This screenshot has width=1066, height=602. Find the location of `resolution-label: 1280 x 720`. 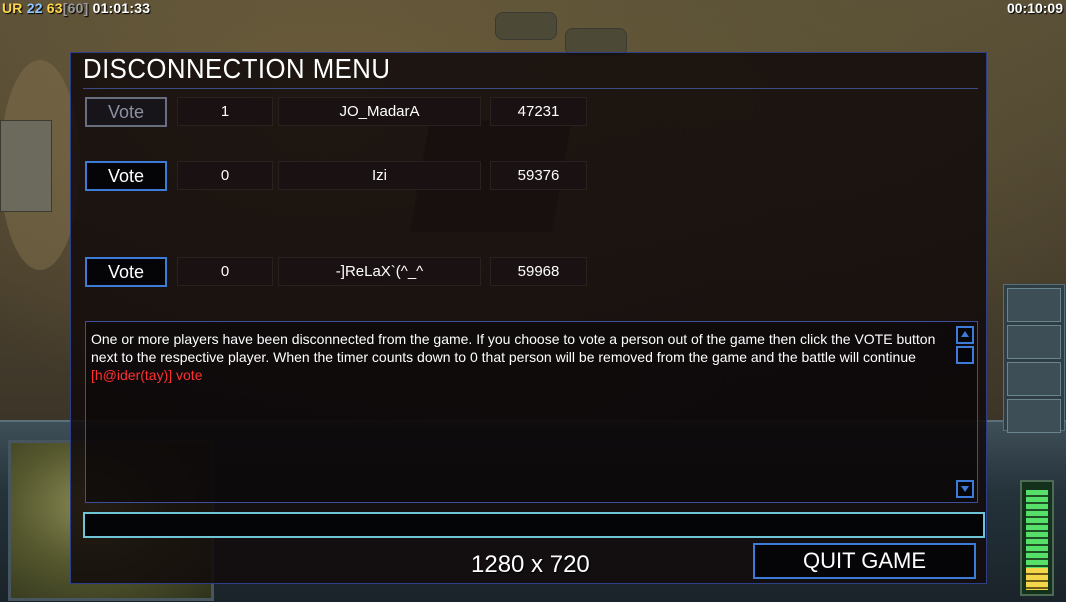

resolution-label: 1280 x 720 is located at coordinates (530, 564).